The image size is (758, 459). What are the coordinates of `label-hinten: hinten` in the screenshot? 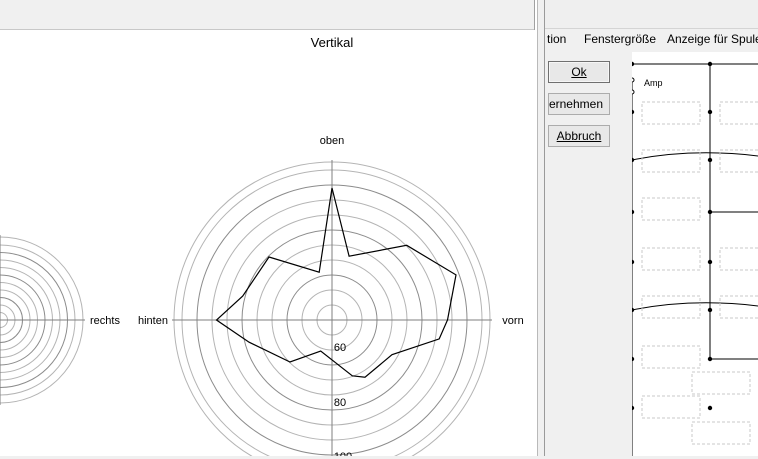 It's located at (153, 321).